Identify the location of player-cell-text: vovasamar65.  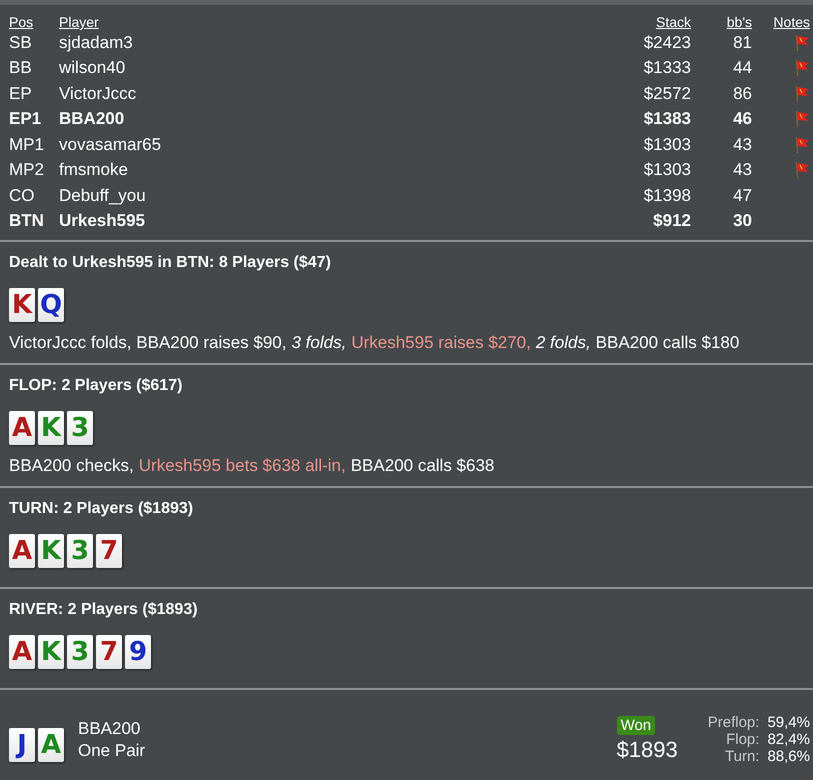
(110, 145).